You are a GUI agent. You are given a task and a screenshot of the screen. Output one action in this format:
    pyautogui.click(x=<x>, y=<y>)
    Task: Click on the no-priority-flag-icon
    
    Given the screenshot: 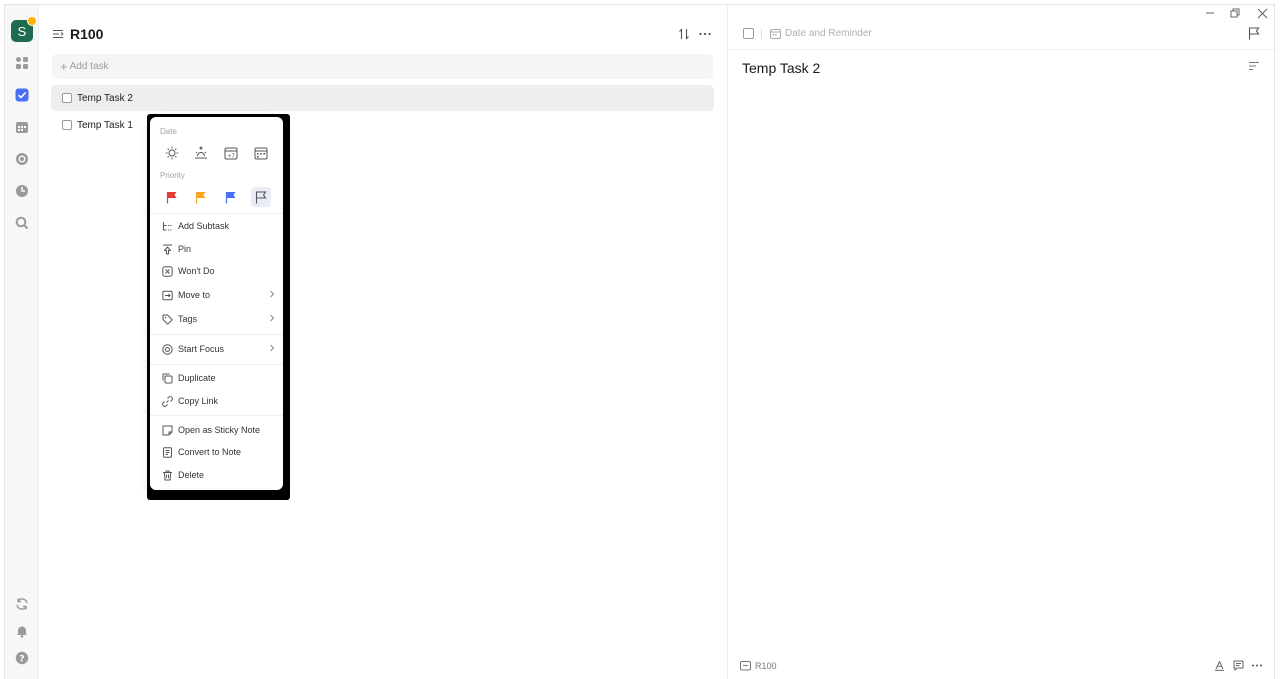 What is the action you would take?
    pyautogui.click(x=261, y=197)
    